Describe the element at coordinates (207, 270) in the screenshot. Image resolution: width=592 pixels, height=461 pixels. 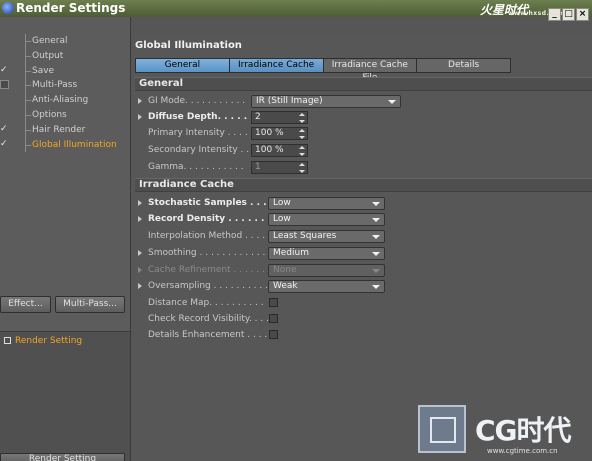
I see `cache-refinement-label: Cache Refinement . . . . . .` at that location.